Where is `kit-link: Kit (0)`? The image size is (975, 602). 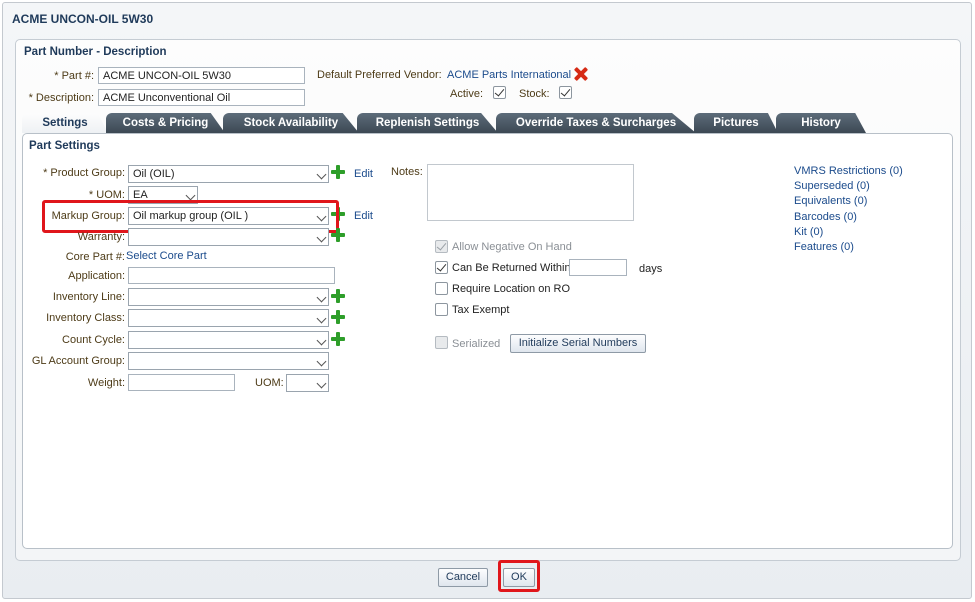
kit-link: Kit (0) is located at coordinates (808, 232).